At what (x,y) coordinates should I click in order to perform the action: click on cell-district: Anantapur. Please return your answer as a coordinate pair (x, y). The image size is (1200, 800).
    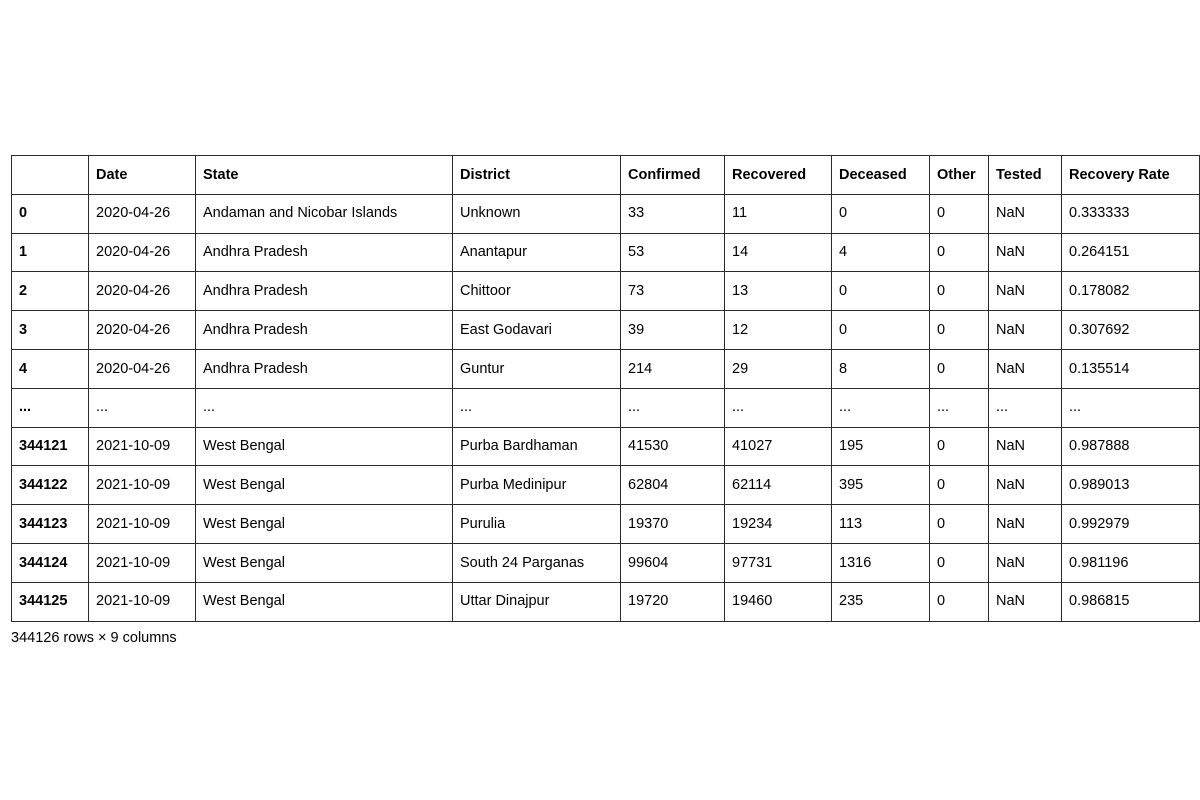
    Looking at the image, I should click on (536, 252).